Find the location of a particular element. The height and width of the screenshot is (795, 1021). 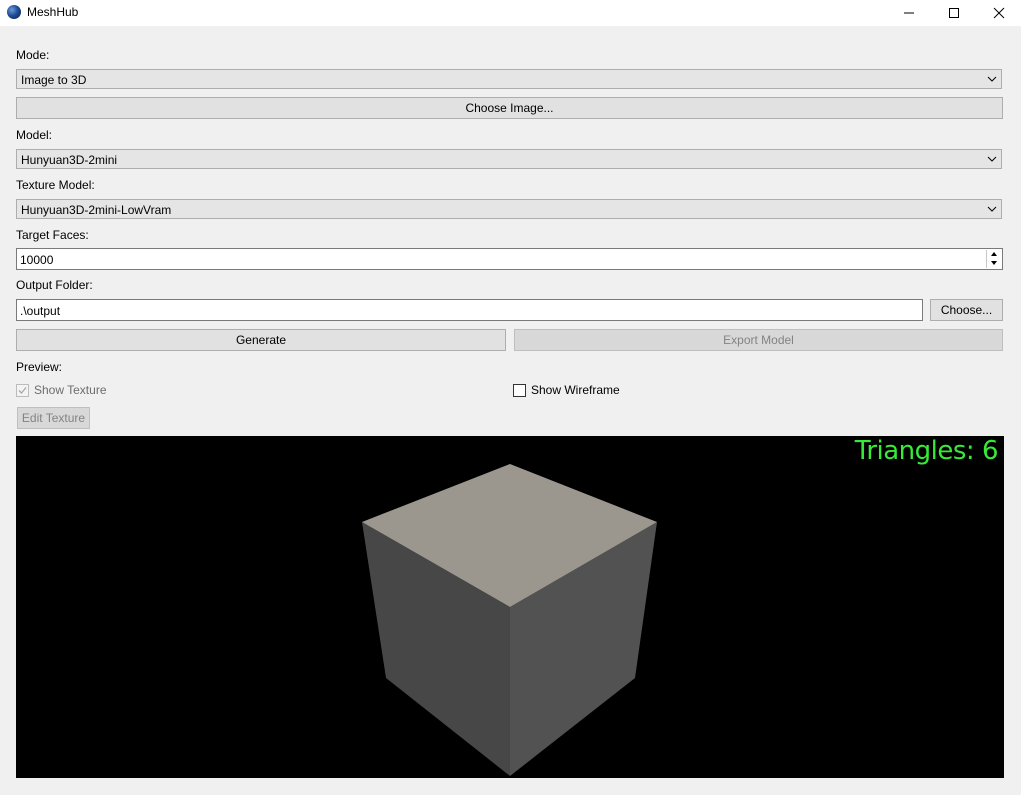

minimize-icon is located at coordinates (909, 13).